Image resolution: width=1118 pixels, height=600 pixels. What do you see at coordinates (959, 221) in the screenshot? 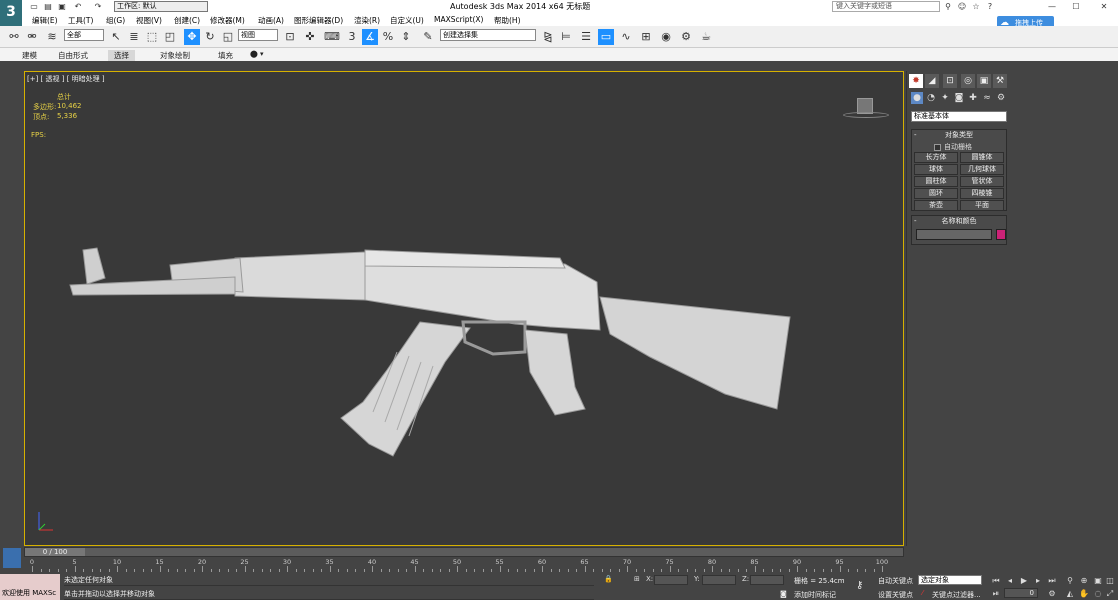
I see `name-color-header: - 名称和颜色` at bounding box center [959, 221].